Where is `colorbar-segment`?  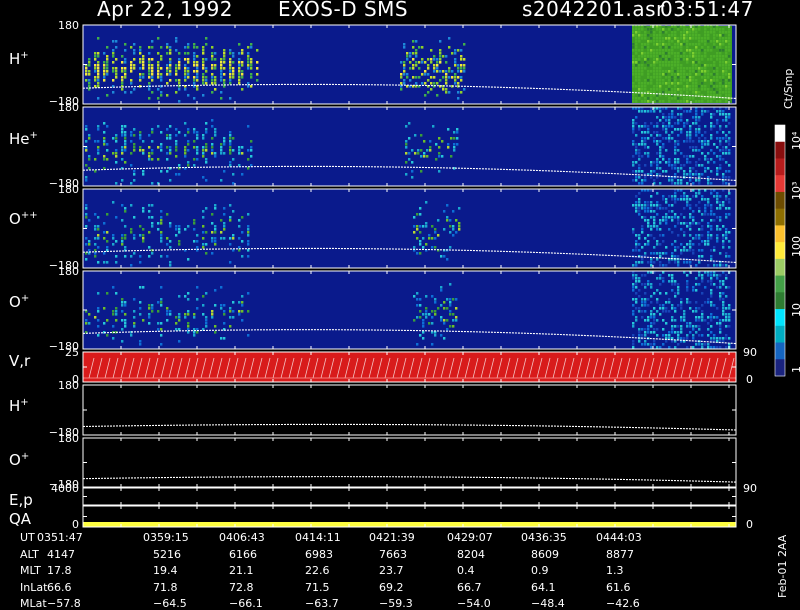
colorbar-segment is located at coordinates (780, 284).